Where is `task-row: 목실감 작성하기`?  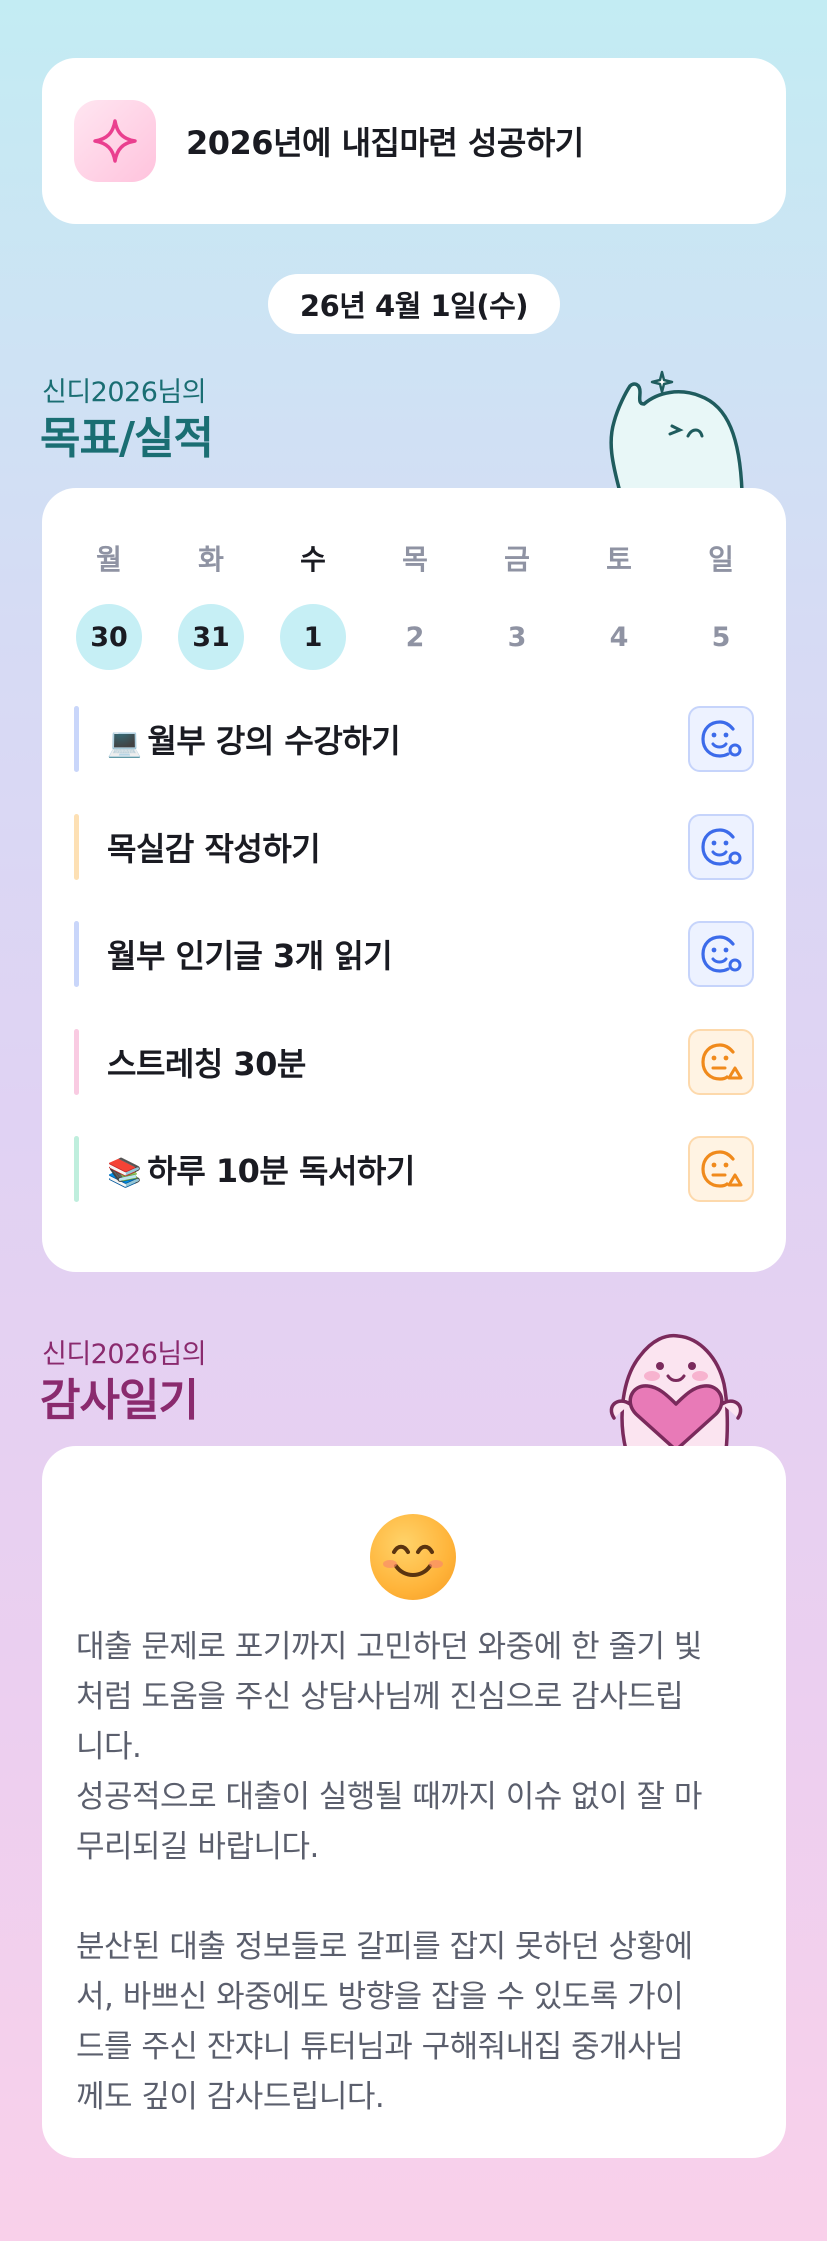 task-row: 목실감 작성하기 is located at coordinates (414, 846).